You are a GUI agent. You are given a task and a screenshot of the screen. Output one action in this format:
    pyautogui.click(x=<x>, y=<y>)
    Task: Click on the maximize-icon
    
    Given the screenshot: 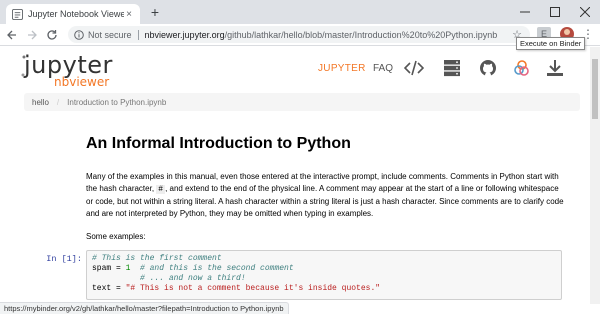 What is the action you would take?
    pyautogui.click(x=555, y=12)
    